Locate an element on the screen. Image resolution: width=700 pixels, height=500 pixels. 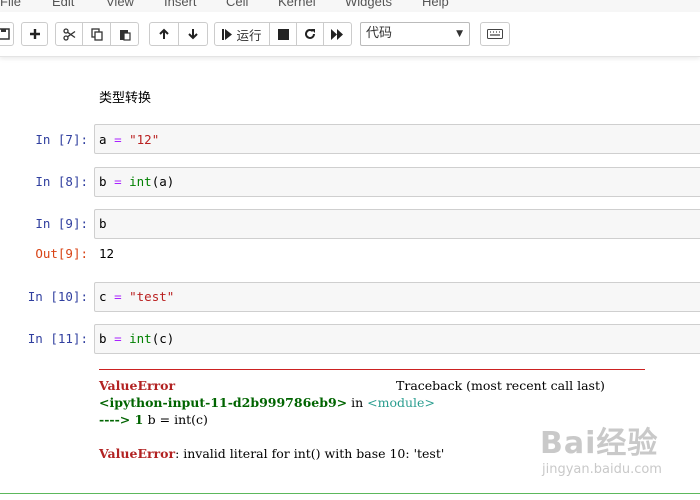
code-line: a = "12" is located at coordinates (129, 139).